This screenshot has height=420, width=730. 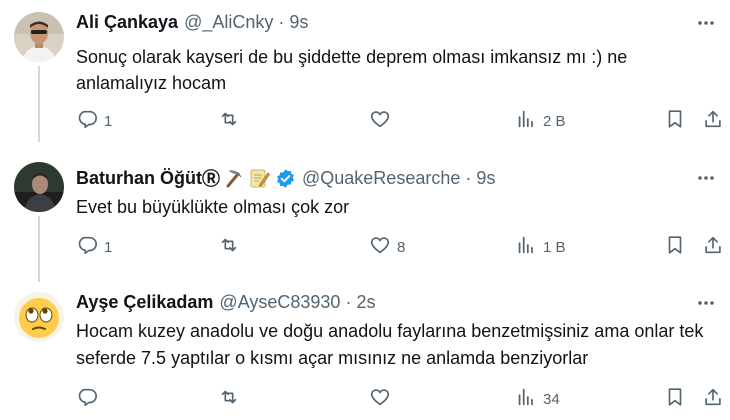 What do you see at coordinates (537, 399) in the screenshot?
I see `views-button: 34` at bounding box center [537, 399].